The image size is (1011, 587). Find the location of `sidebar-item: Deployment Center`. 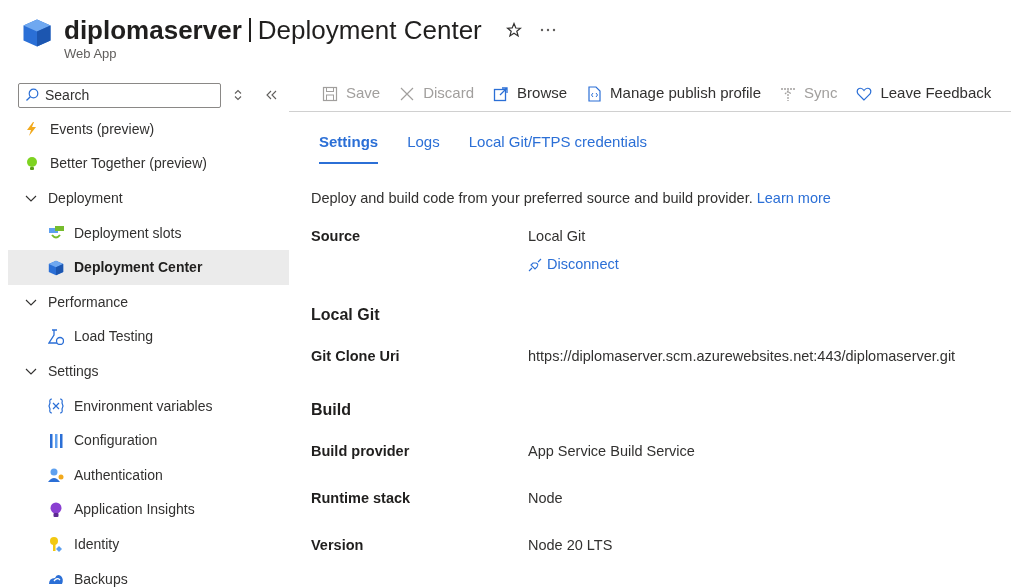

sidebar-item: Deployment Center is located at coordinates (148, 267).